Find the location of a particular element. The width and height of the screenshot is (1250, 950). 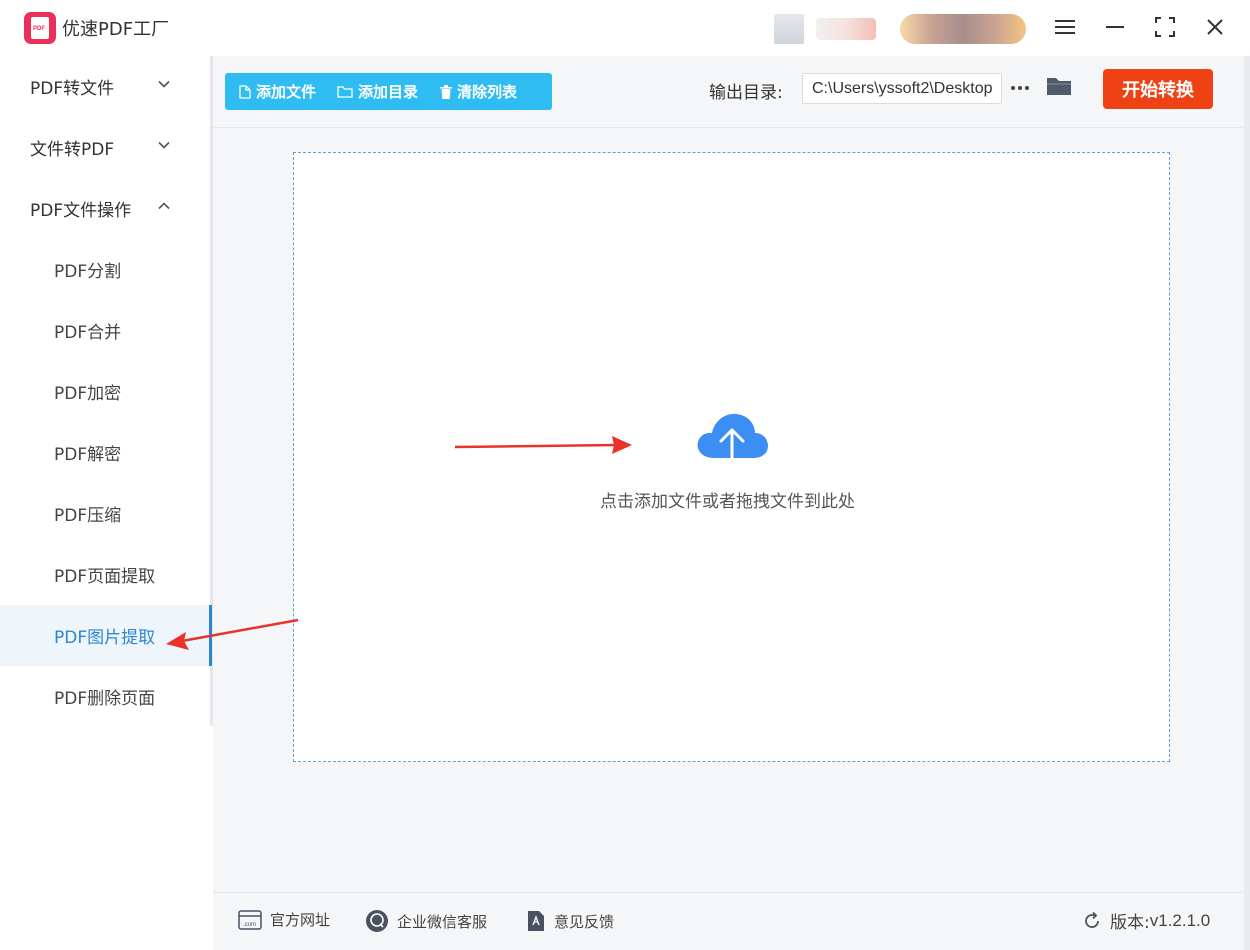

vip-badge is located at coordinates (963, 29).